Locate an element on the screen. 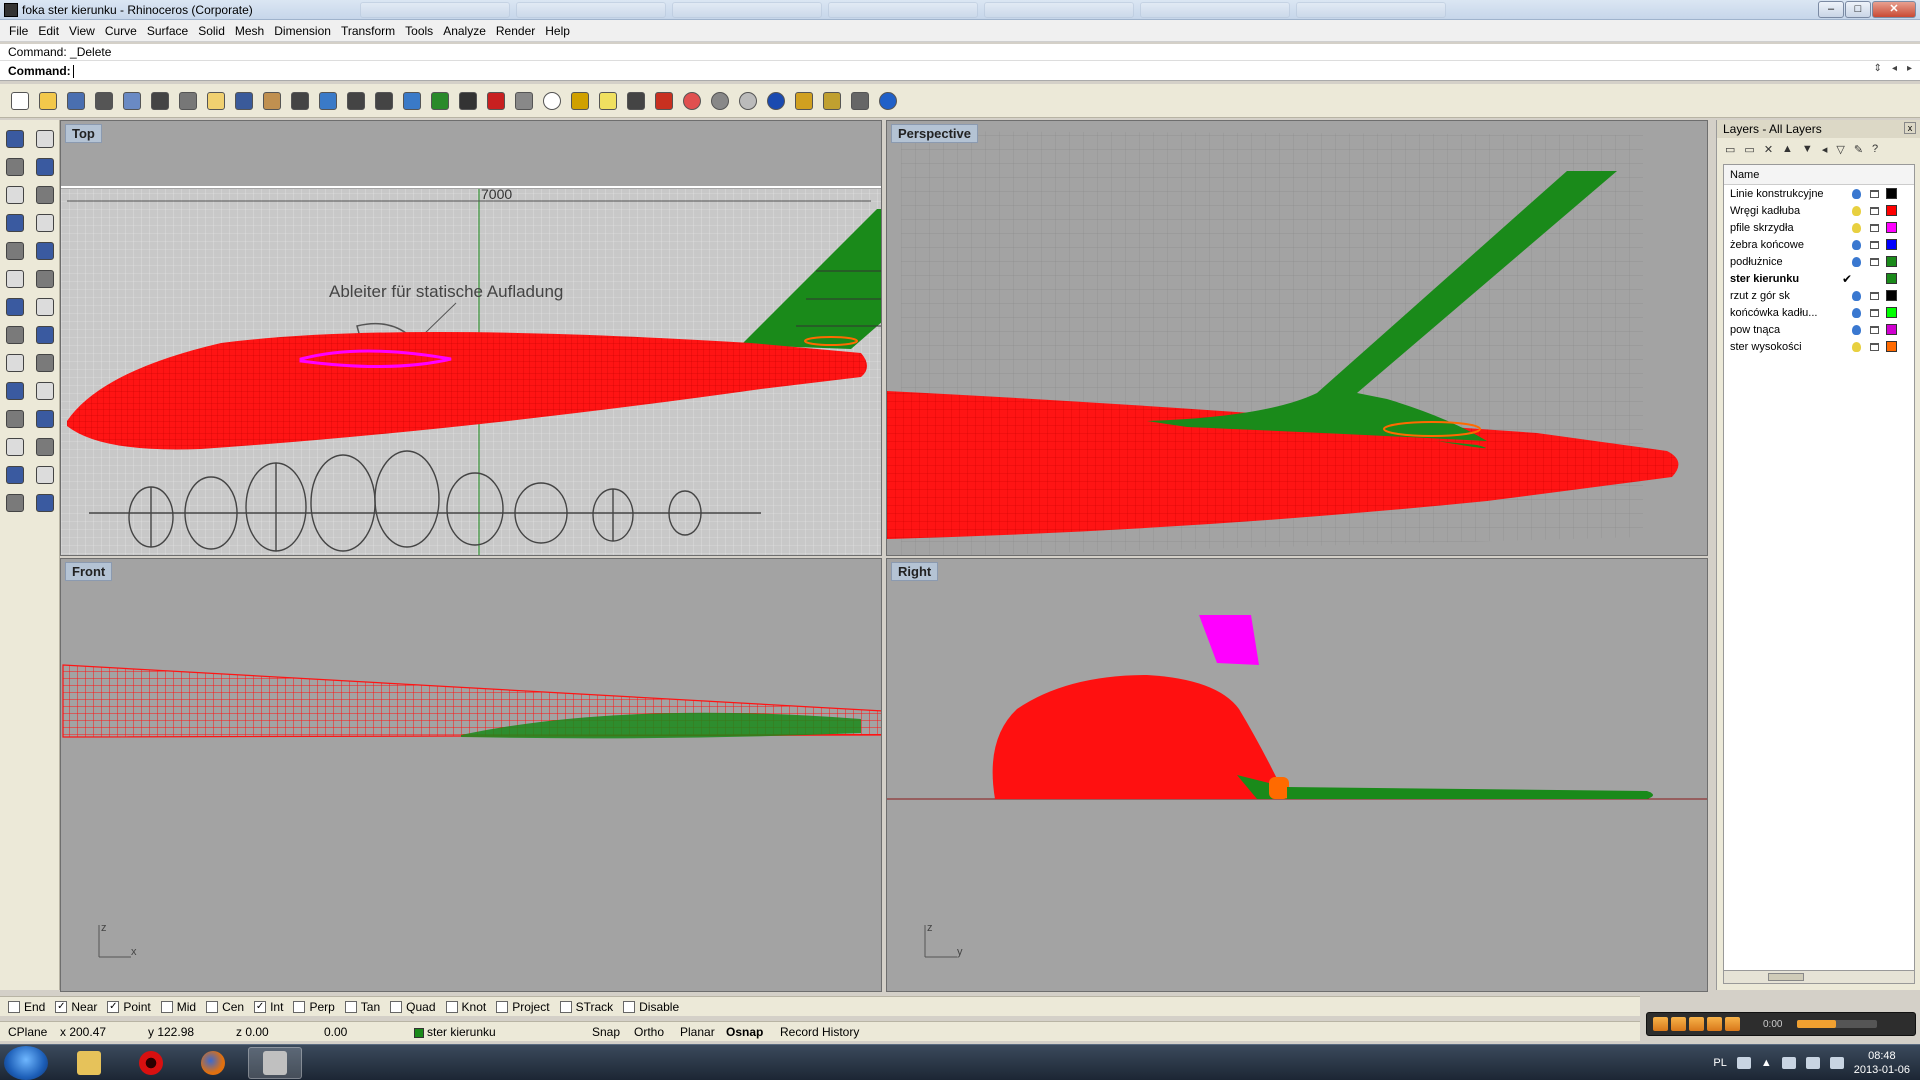  open-icon is located at coordinates (48, 101).